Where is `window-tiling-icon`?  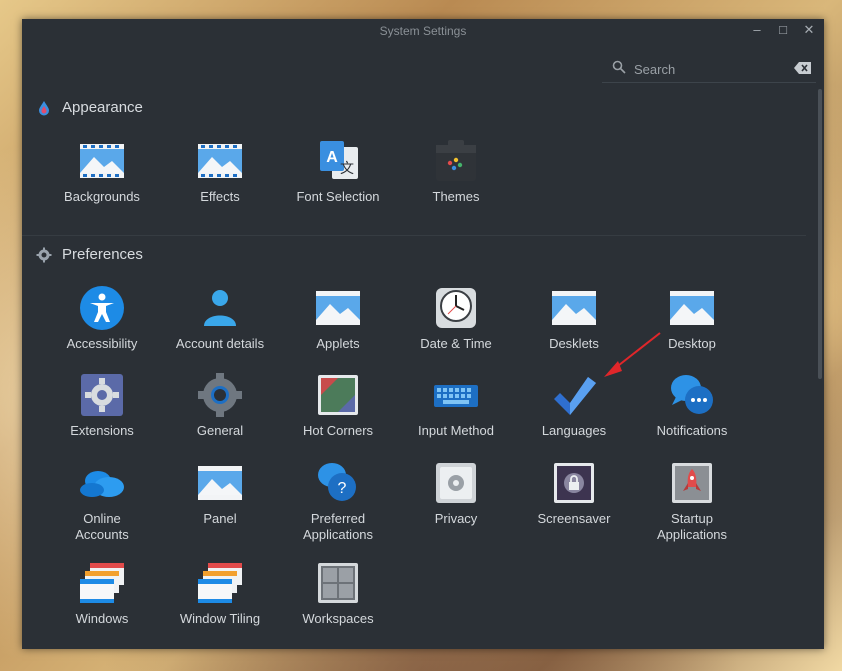 window-tiling-icon is located at coordinates (220, 583).